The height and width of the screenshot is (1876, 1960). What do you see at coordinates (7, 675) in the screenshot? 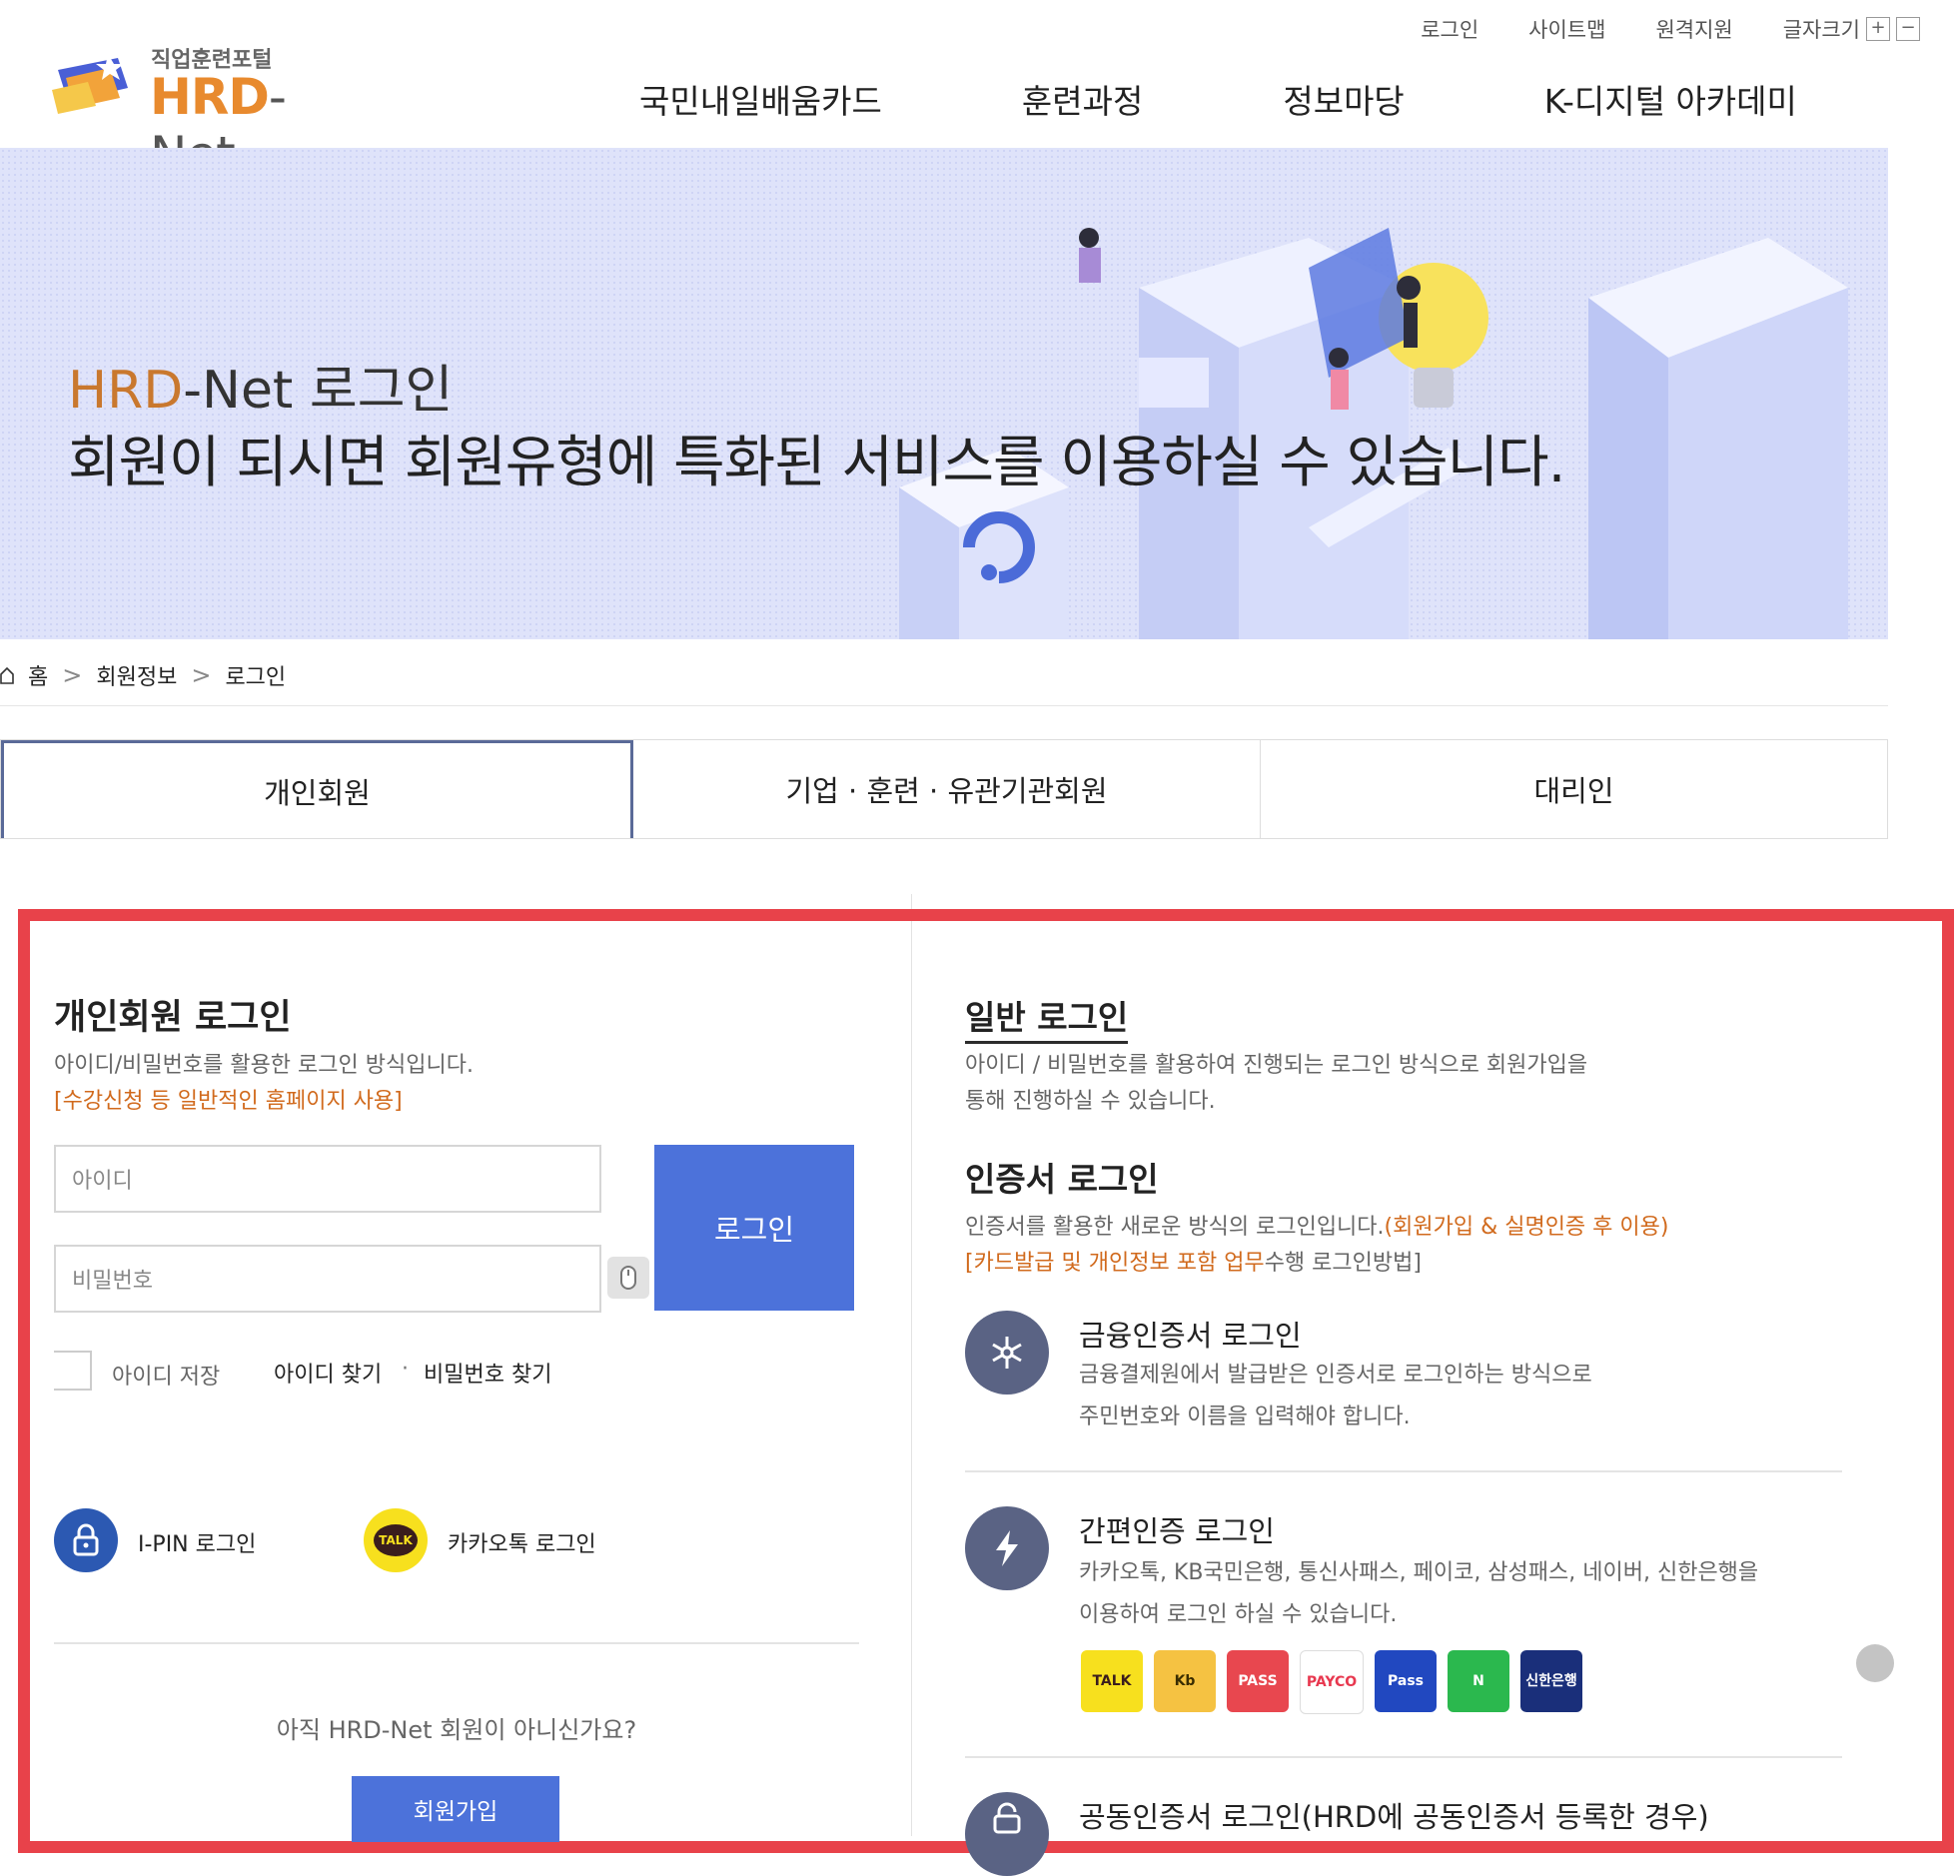
I see `home-icon` at bounding box center [7, 675].